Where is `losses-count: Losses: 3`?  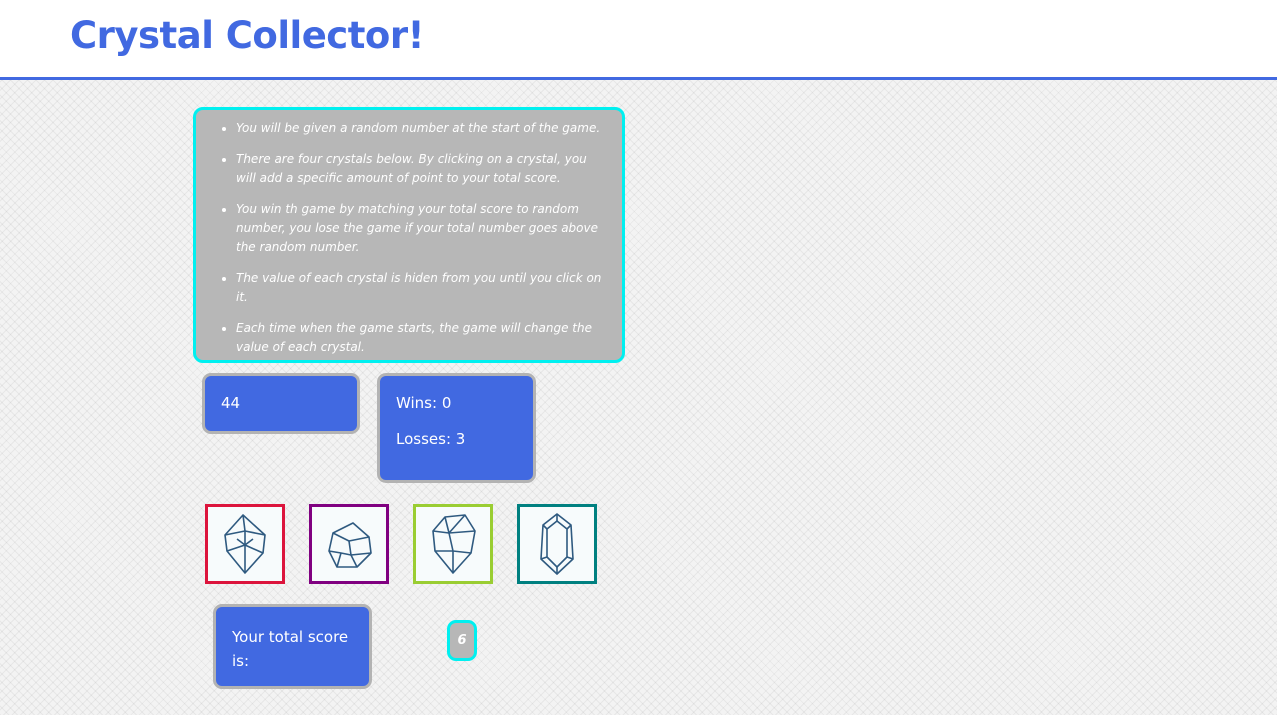
losses-count: Losses: 3 is located at coordinates (431, 439).